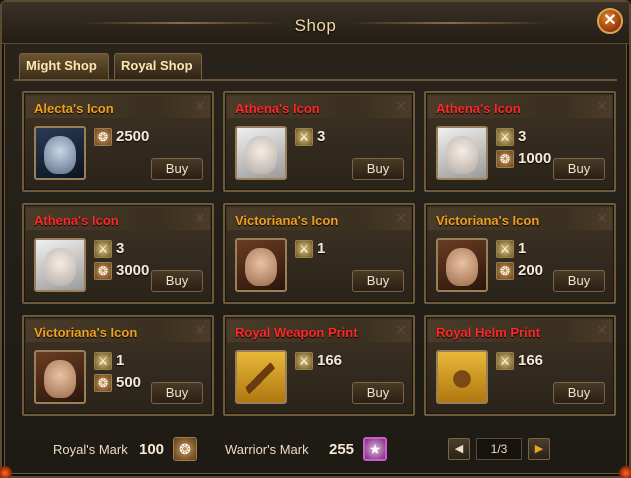  Describe the element at coordinates (531, 270) in the screenshot. I see `cost-value: 200` at that location.